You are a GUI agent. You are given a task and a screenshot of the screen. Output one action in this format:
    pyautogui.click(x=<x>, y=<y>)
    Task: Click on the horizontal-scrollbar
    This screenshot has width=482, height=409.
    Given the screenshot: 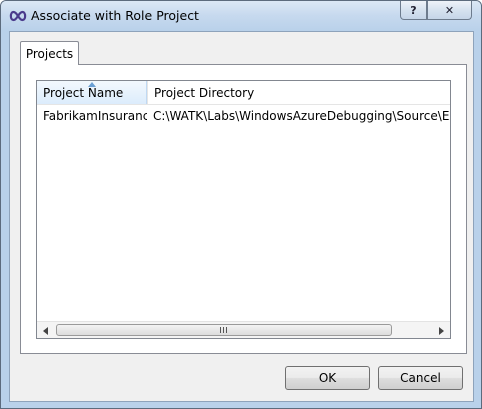 What is the action you would take?
    pyautogui.click(x=243, y=329)
    